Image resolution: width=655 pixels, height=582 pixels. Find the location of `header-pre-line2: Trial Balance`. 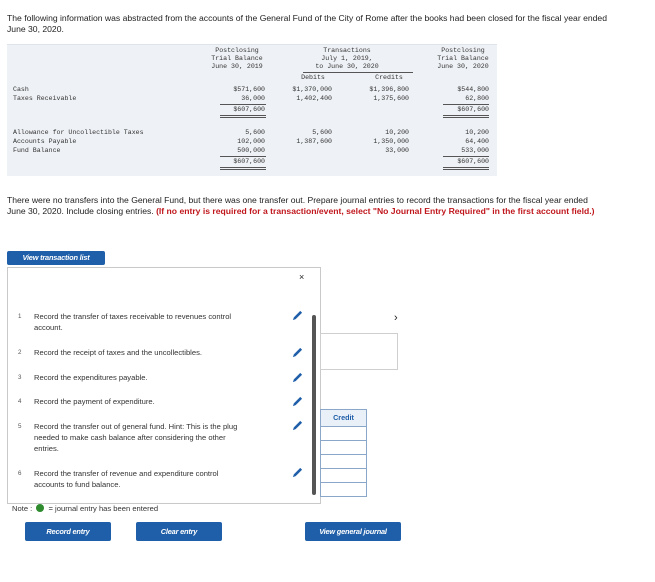

header-pre-line2: Trial Balance is located at coordinates (237, 58).